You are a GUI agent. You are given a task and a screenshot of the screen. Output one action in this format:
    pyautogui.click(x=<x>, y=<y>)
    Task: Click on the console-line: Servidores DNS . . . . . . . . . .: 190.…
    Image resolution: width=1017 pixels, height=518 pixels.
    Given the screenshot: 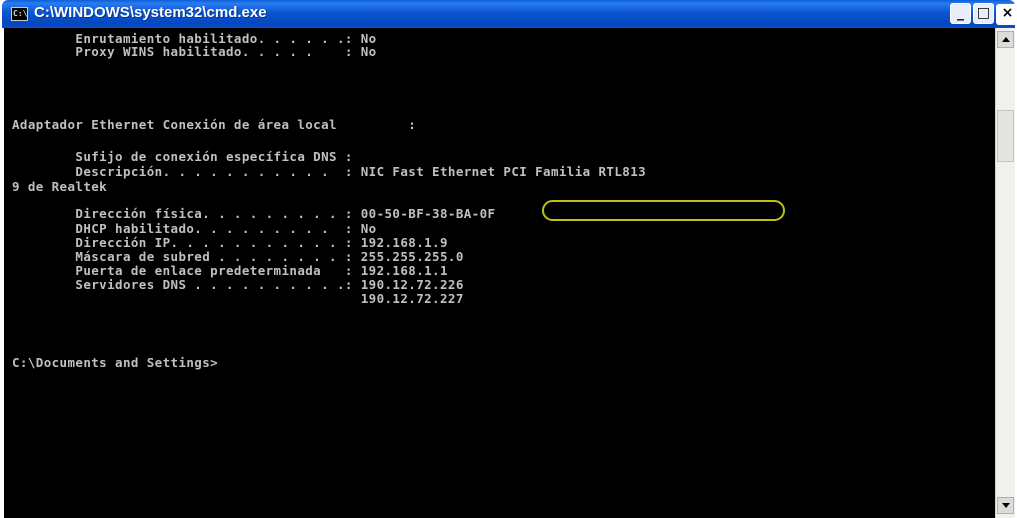 What is the action you would take?
    pyautogui.click(x=238, y=284)
    